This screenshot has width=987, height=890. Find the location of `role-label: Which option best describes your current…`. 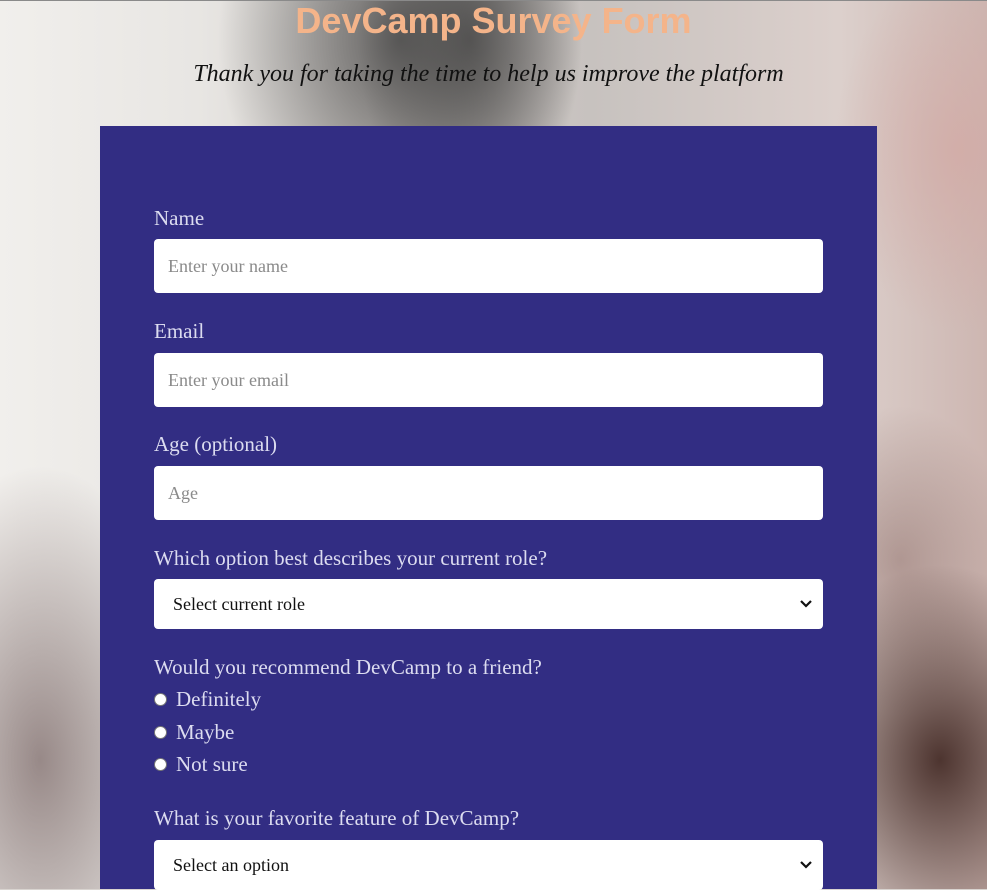

role-label: Which option best describes your current… is located at coordinates (351, 558).